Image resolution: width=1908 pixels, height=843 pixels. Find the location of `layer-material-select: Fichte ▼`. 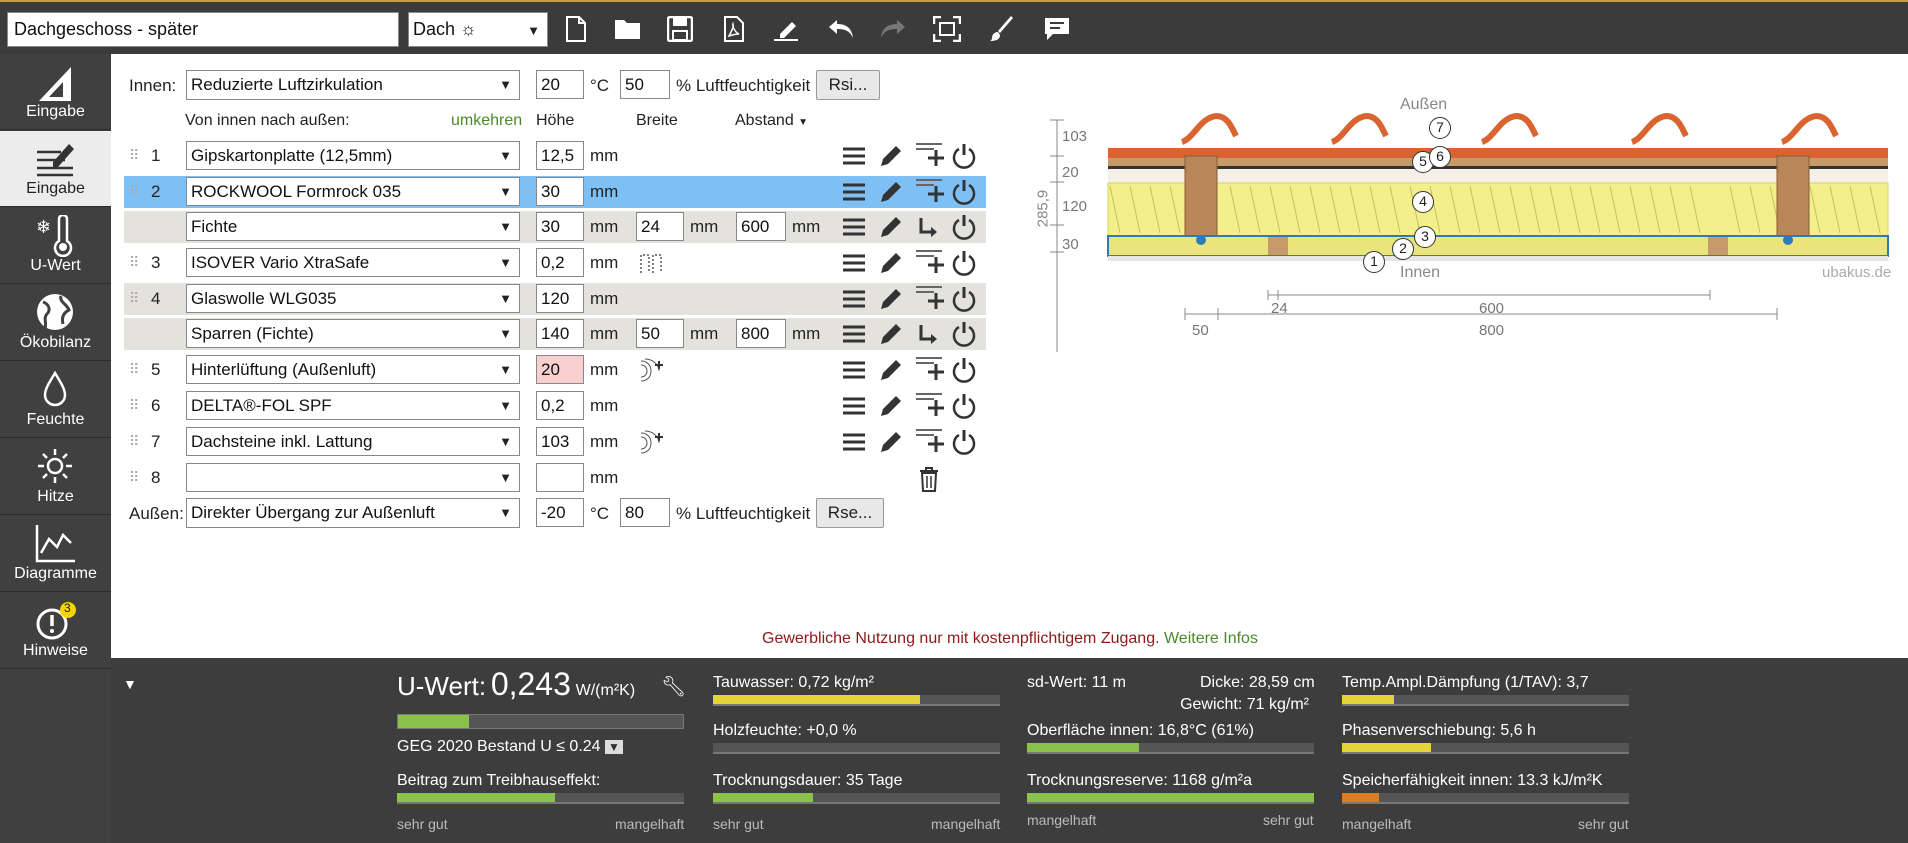

layer-material-select: Fichte ▼ is located at coordinates (353, 226).